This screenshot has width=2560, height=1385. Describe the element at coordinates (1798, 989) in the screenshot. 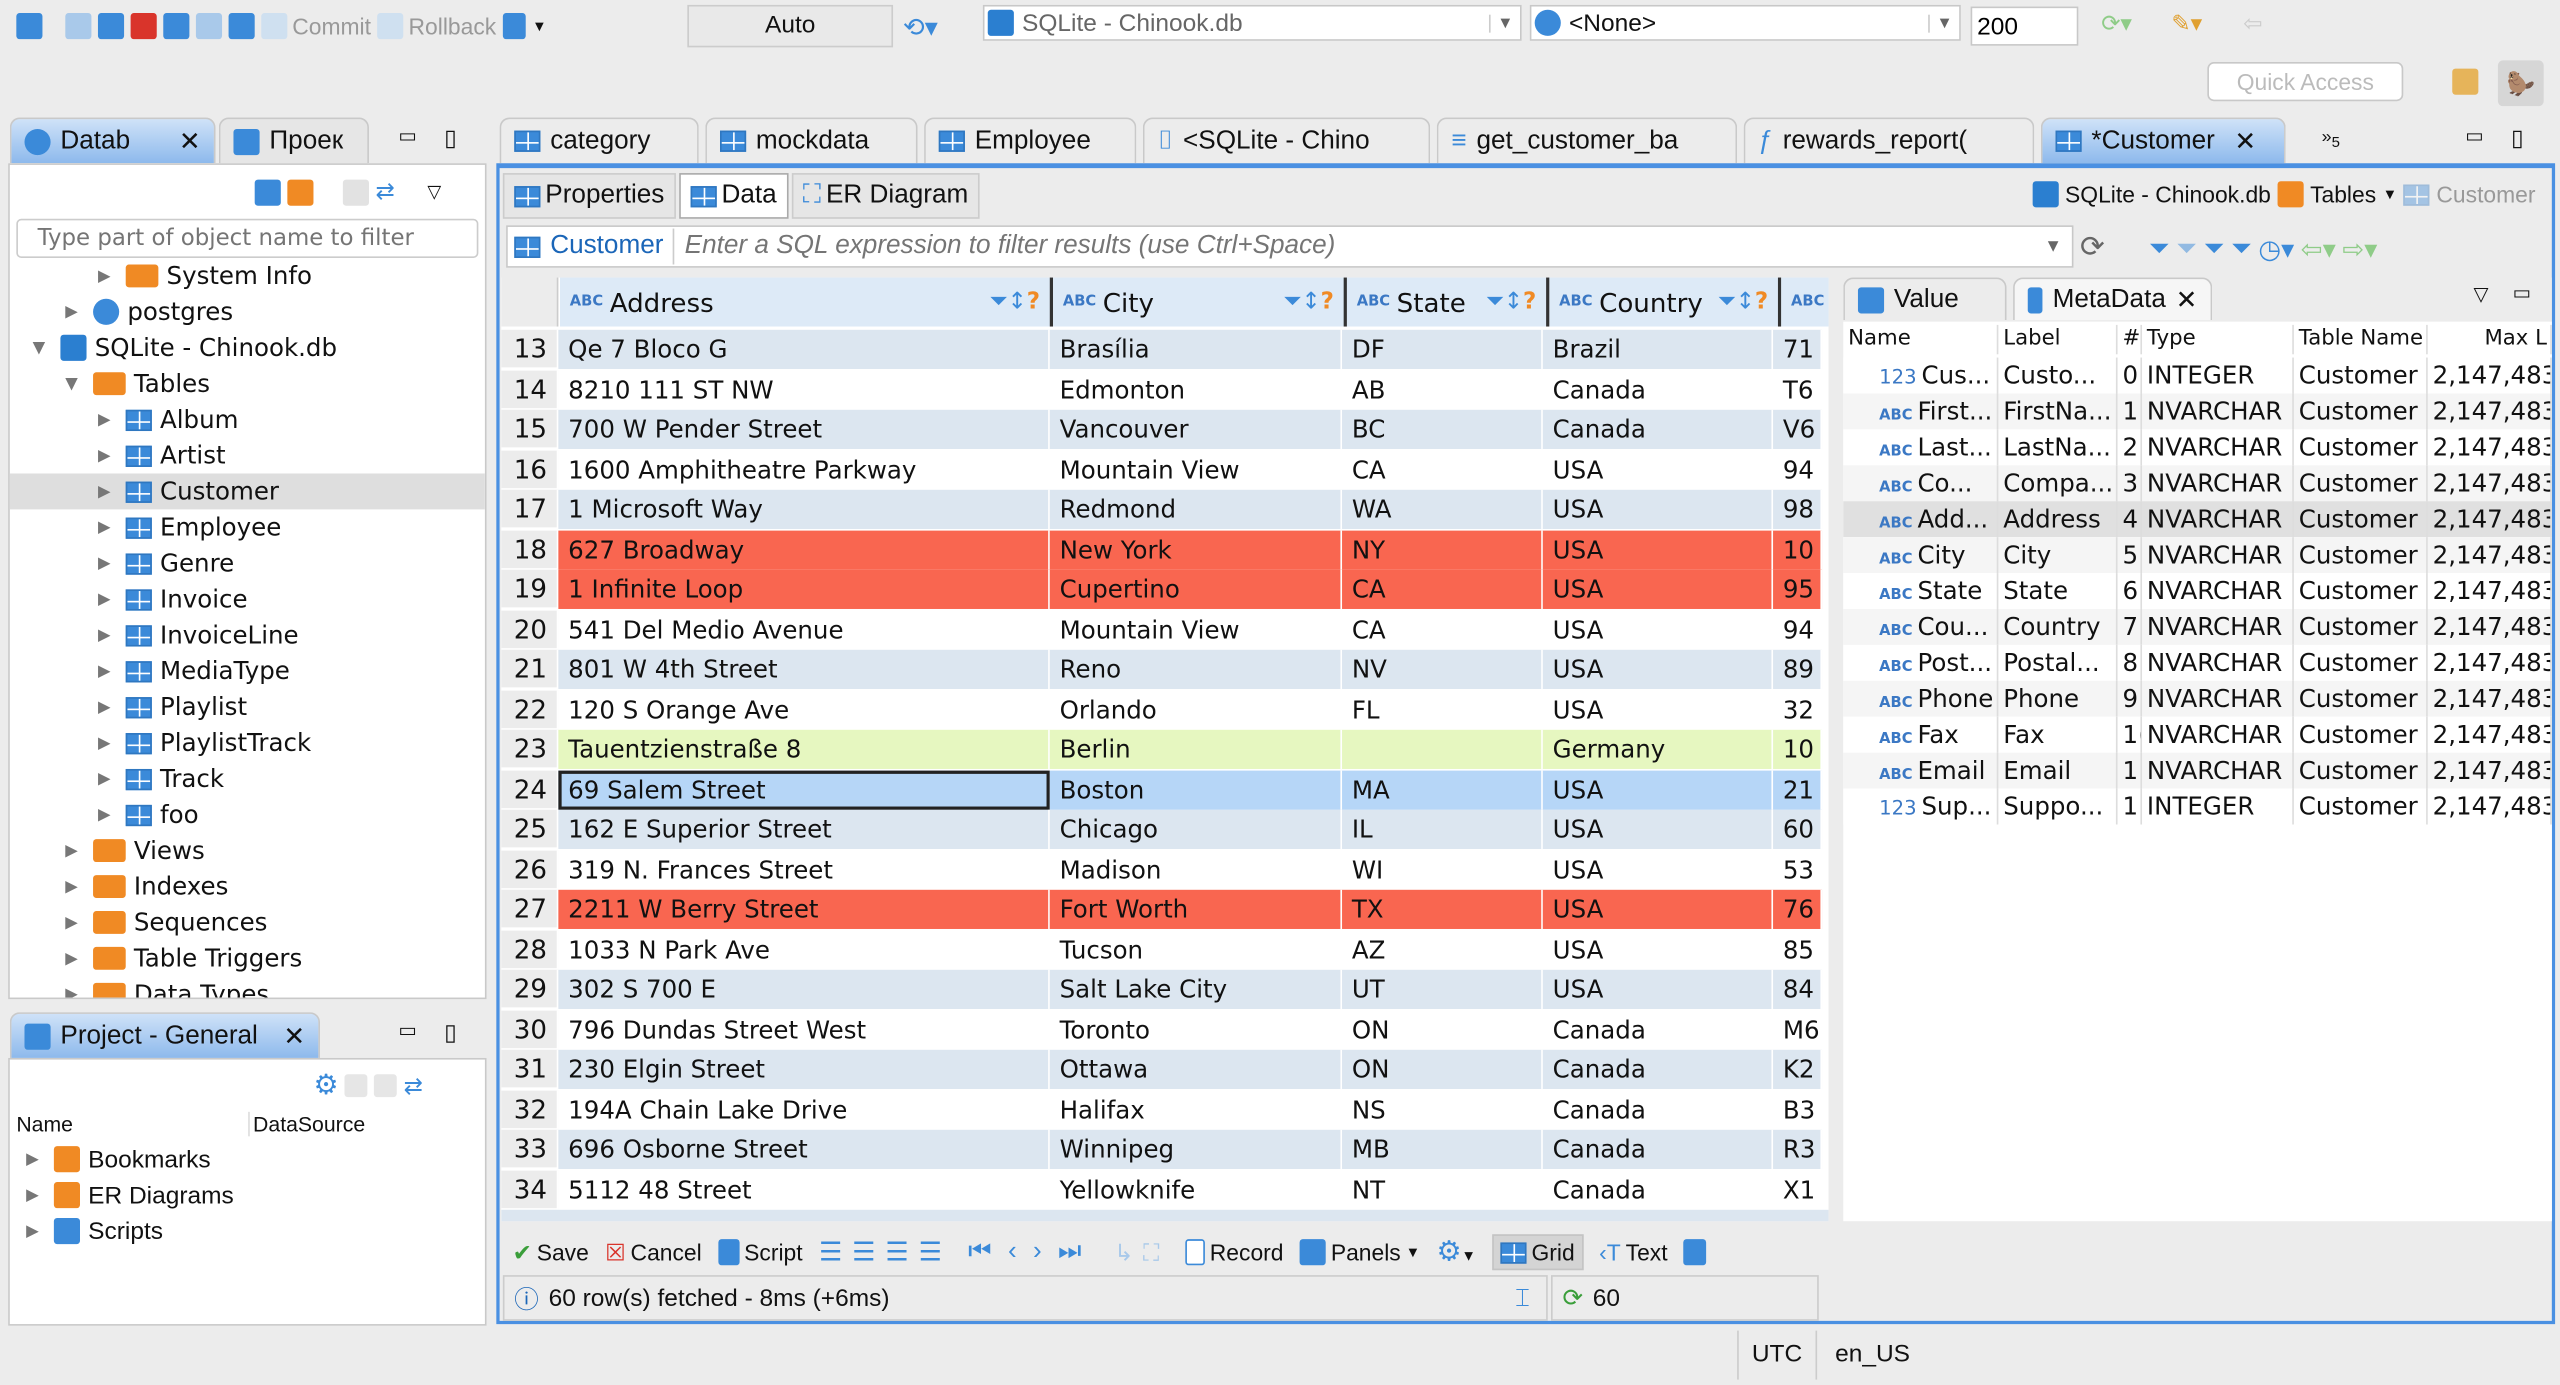

I see `table-cell: 84` at that location.